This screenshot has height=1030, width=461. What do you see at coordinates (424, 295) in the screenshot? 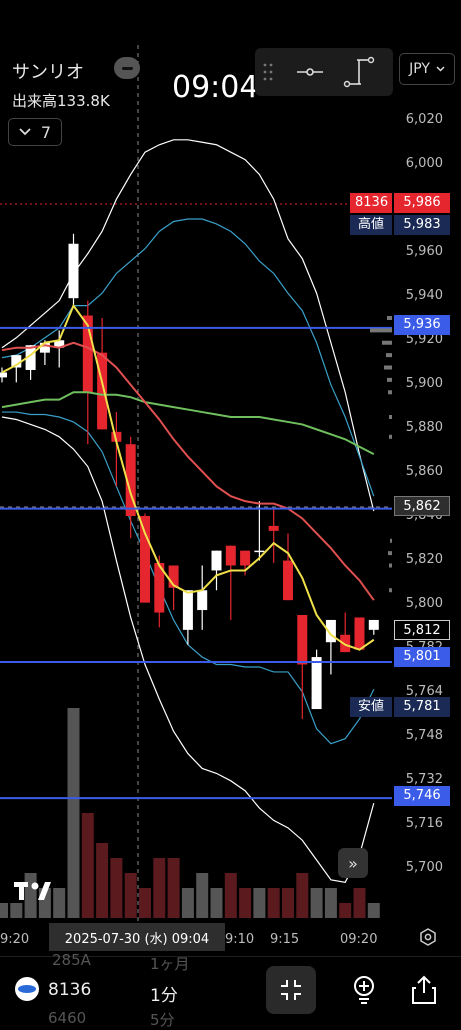
I see `y-tick: 5,940` at bounding box center [424, 295].